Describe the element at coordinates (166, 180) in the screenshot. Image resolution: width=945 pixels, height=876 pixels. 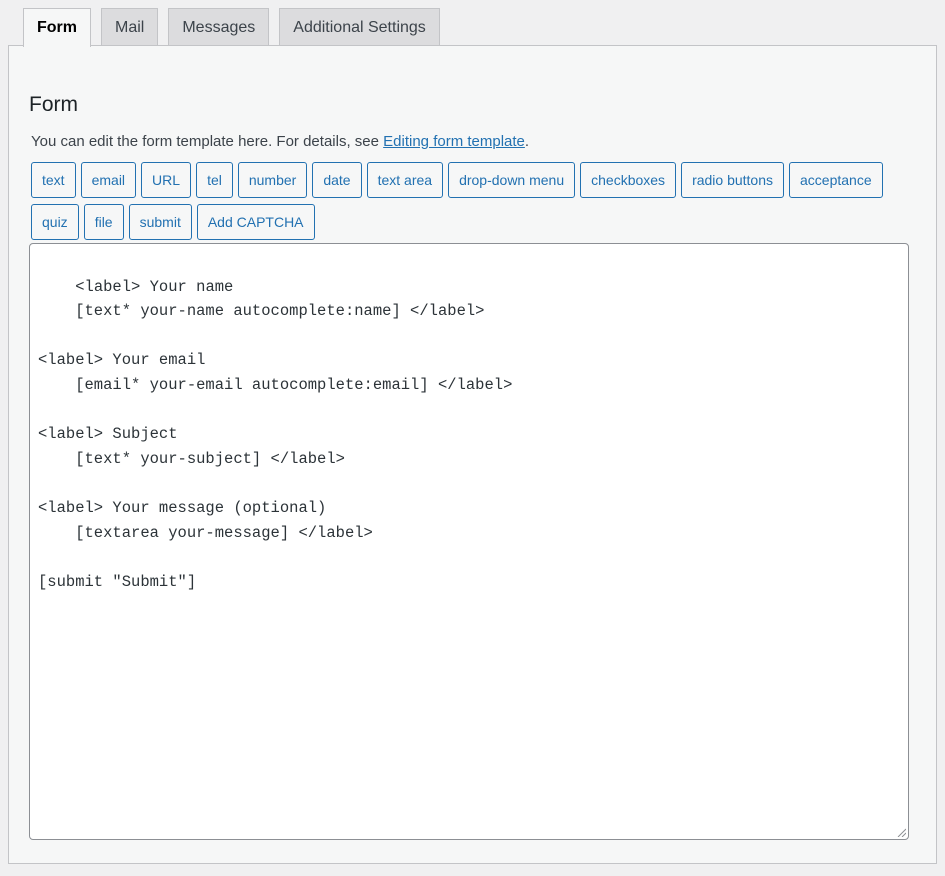
I see `tag-button-url: URL` at that location.